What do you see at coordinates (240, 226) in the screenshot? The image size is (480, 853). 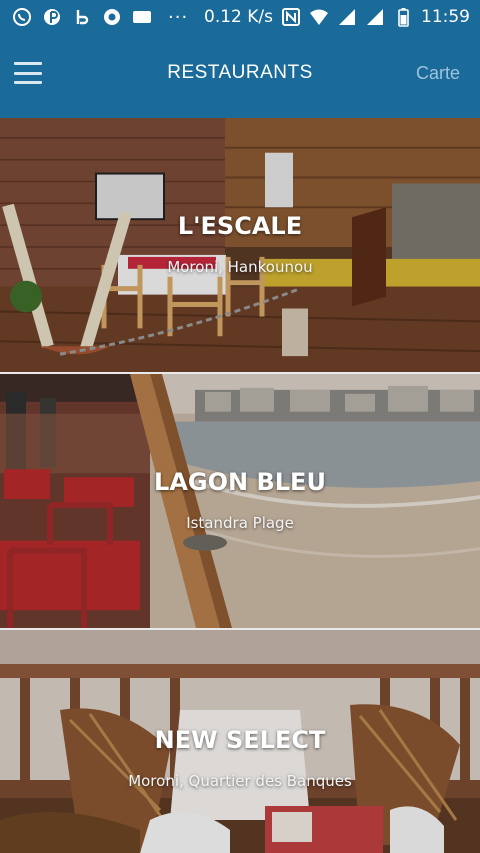 I see `restaurant-name: L'ESCALE` at bounding box center [240, 226].